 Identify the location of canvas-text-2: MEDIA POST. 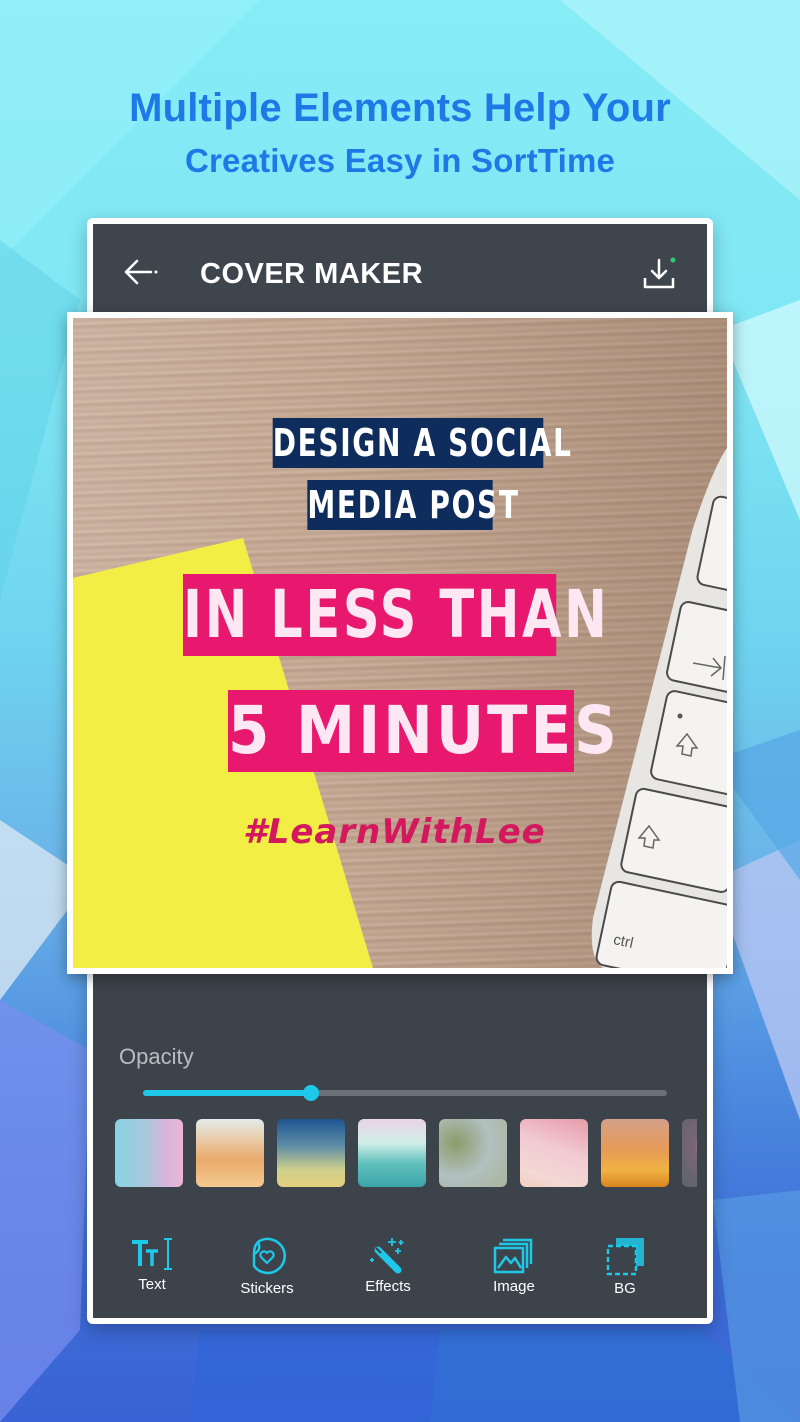
(412, 505).